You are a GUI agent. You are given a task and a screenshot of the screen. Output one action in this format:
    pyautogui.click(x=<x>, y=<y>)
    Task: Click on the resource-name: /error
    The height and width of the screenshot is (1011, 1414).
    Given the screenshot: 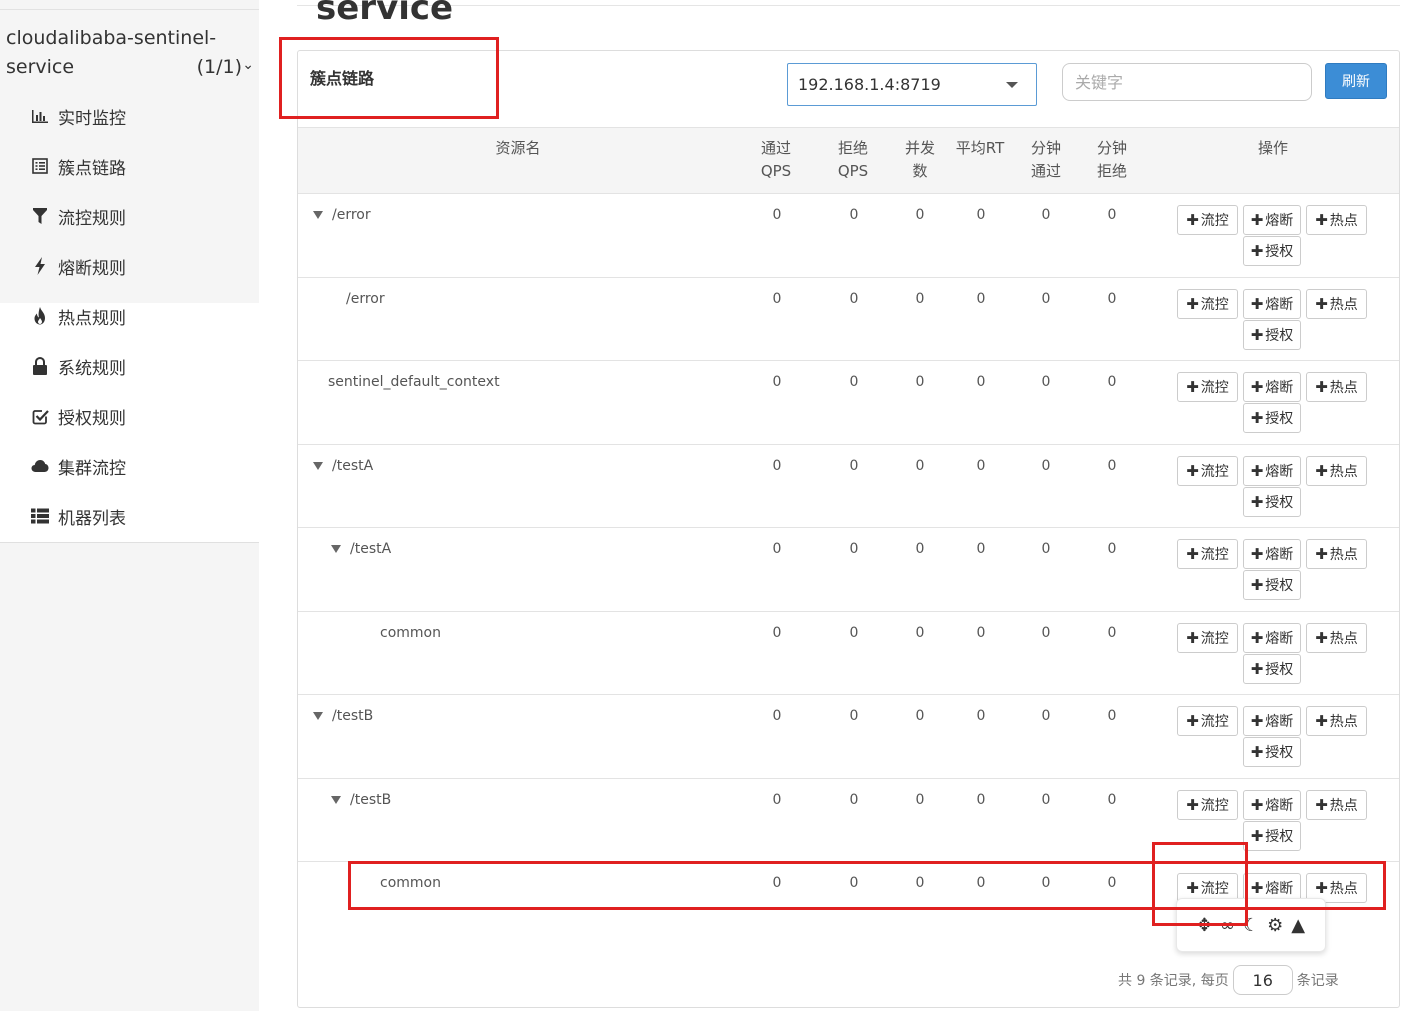 What is the action you would take?
    pyautogui.click(x=365, y=299)
    